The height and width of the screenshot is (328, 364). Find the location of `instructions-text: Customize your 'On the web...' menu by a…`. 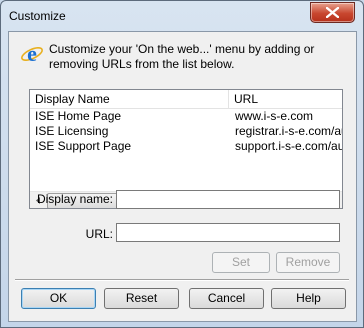

instructions-text: Customize your 'On the web...' menu by a… is located at coordinates (182, 56).